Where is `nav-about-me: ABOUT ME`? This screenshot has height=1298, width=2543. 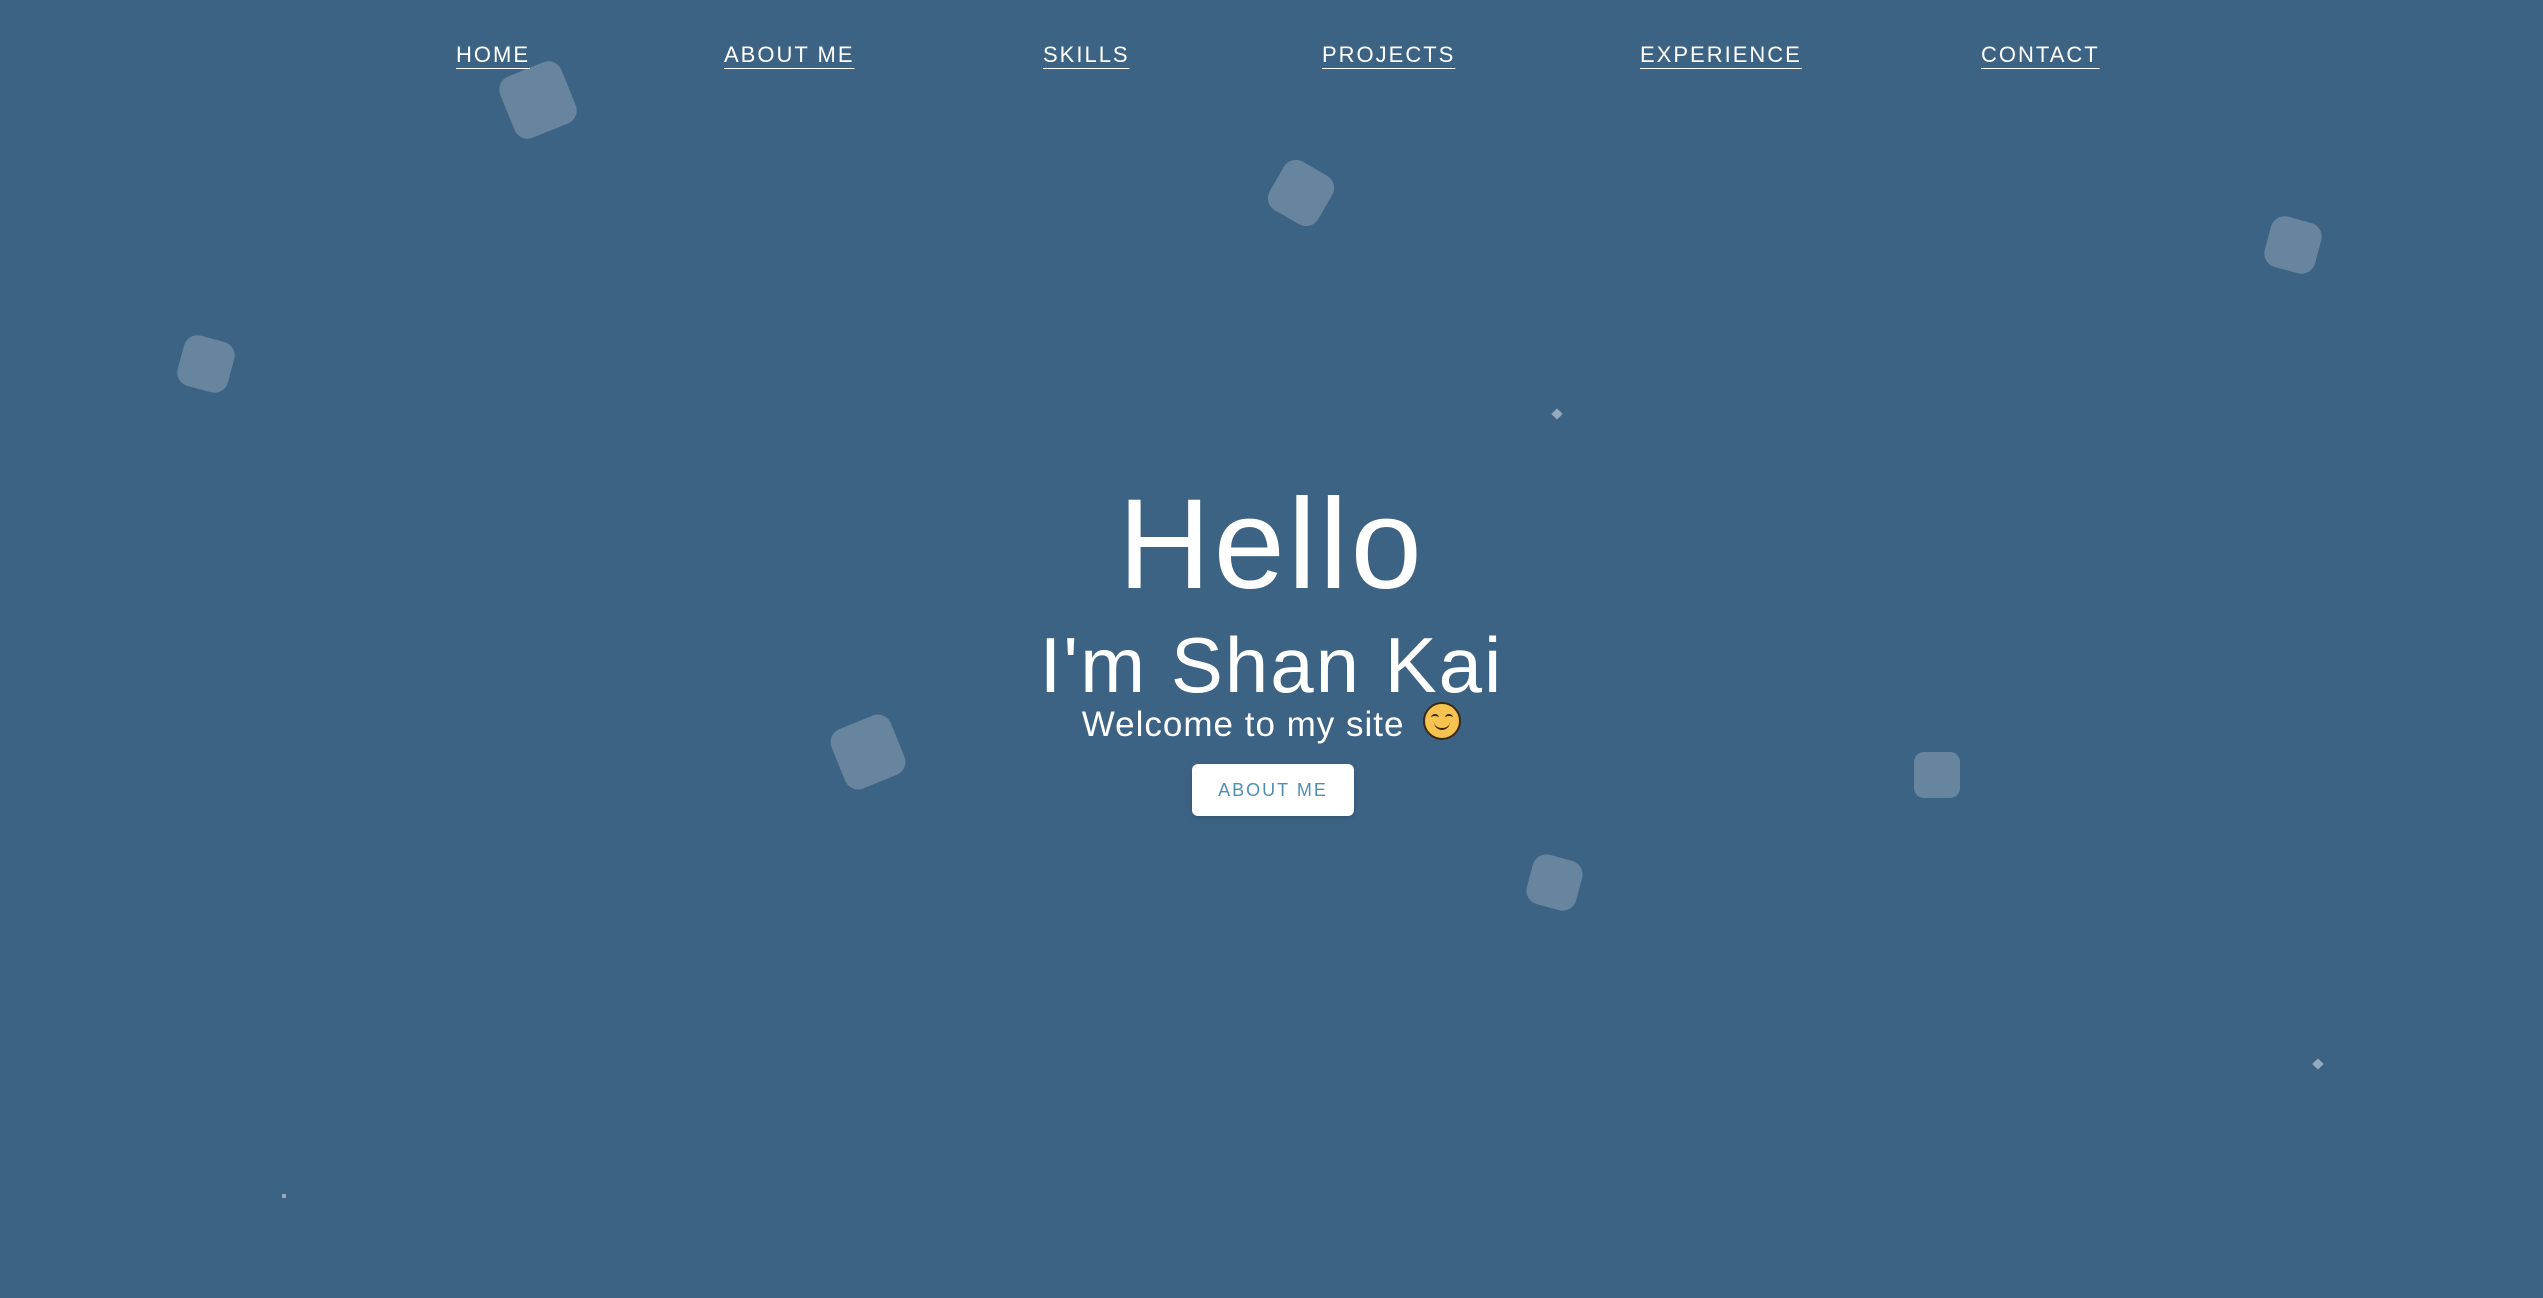 nav-about-me: ABOUT ME is located at coordinates (789, 55).